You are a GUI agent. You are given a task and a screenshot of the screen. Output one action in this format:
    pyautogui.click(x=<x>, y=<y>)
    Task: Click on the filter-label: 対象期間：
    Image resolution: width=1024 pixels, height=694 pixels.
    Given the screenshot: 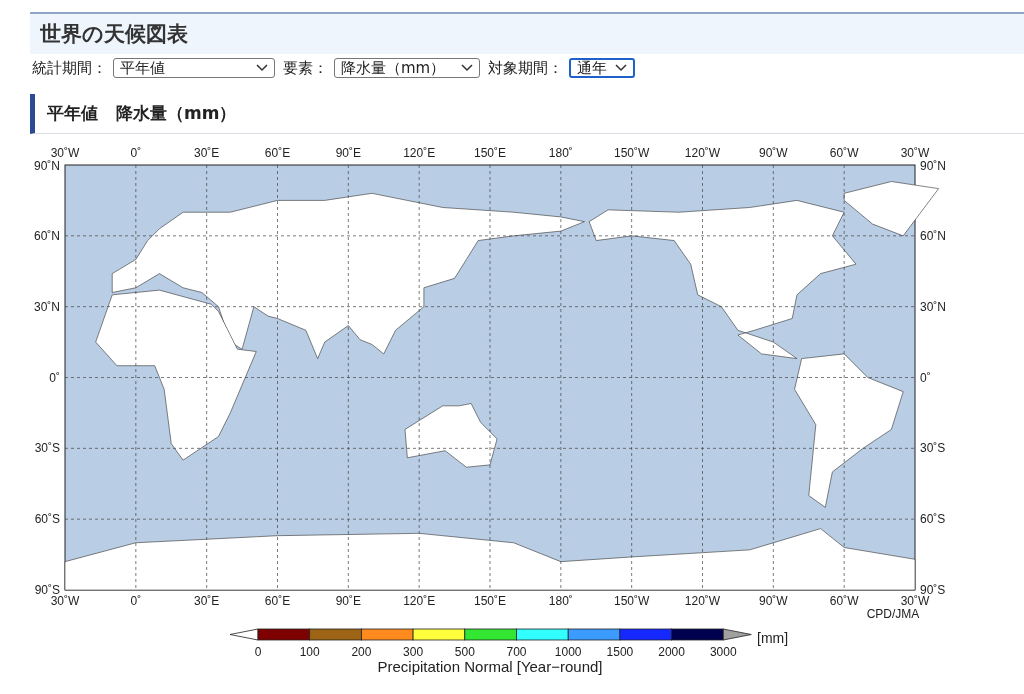 What is the action you would take?
    pyautogui.click(x=525, y=68)
    